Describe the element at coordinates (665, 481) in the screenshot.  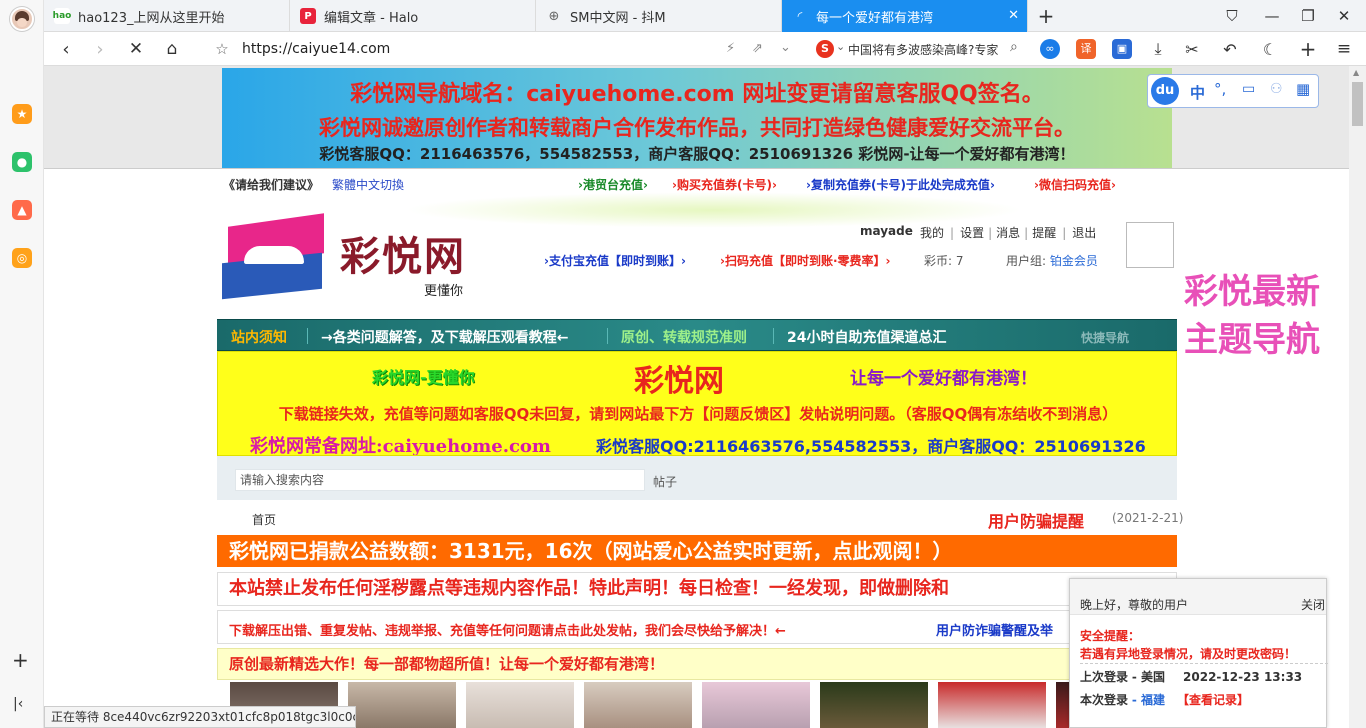
I see `search-type-select: 帖子` at that location.